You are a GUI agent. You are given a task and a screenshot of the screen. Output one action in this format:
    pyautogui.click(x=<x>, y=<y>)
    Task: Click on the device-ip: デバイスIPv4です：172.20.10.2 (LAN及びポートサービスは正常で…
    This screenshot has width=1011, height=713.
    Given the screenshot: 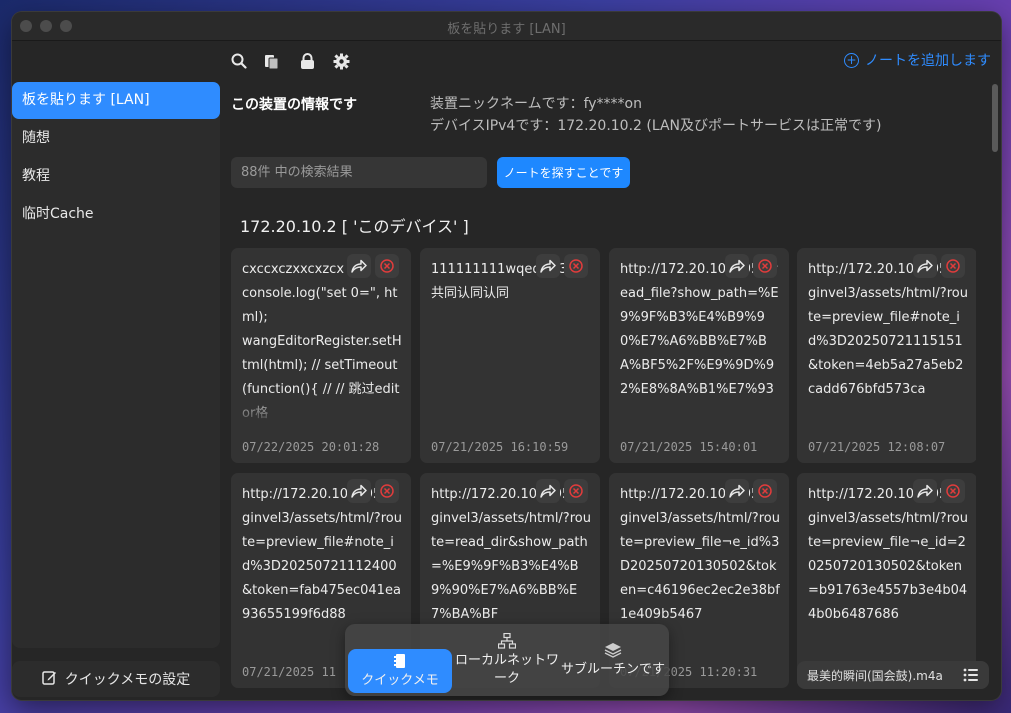 What is the action you would take?
    pyautogui.click(x=656, y=126)
    